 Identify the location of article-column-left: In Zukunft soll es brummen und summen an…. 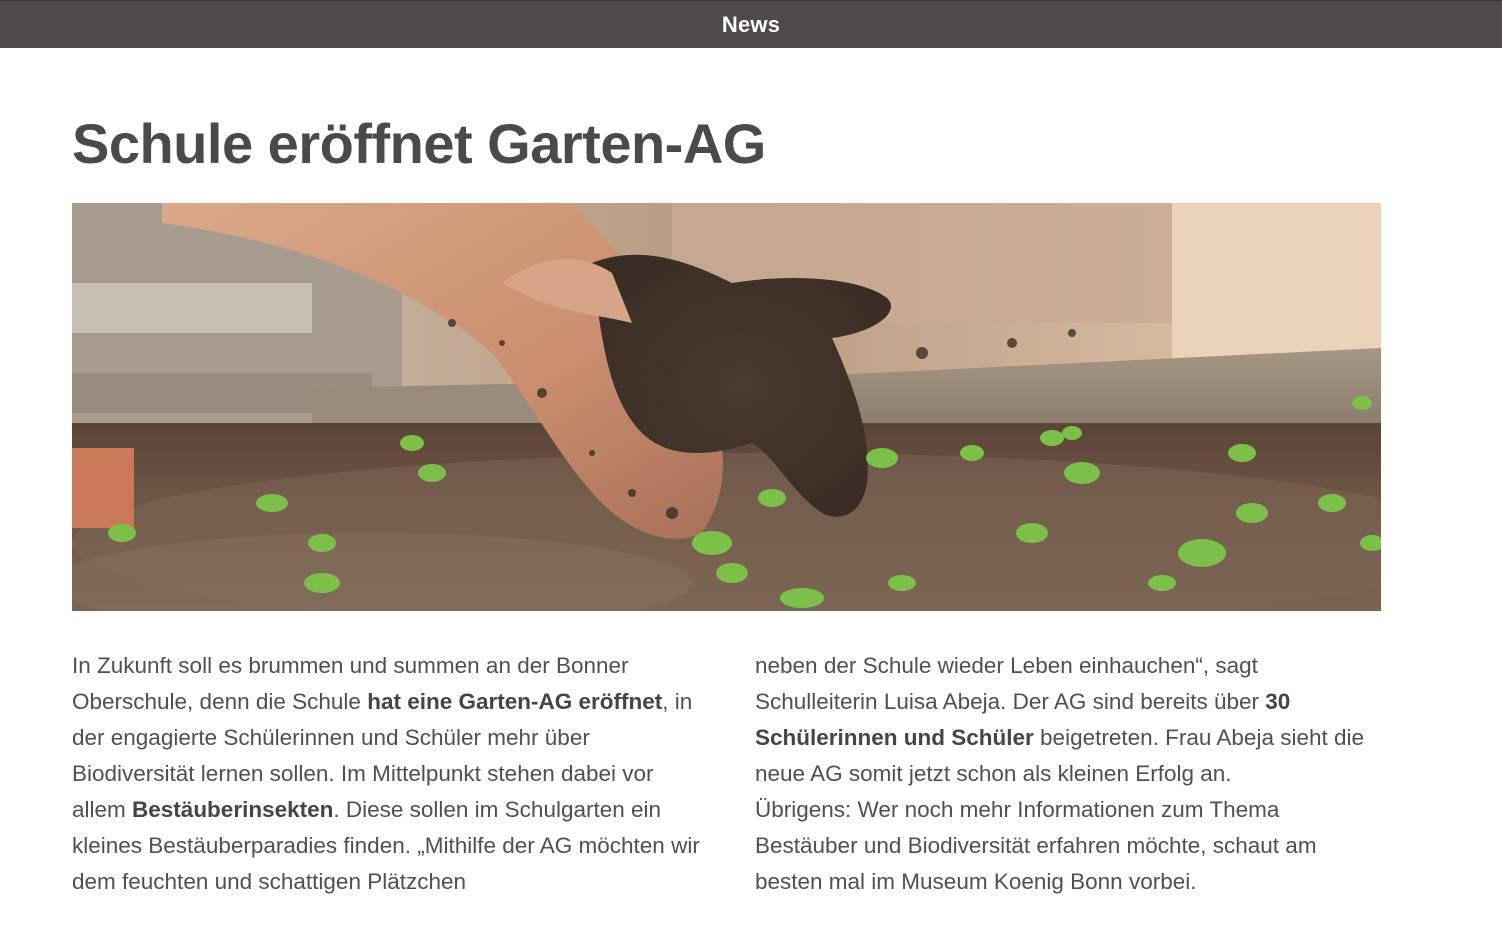
(386, 774).